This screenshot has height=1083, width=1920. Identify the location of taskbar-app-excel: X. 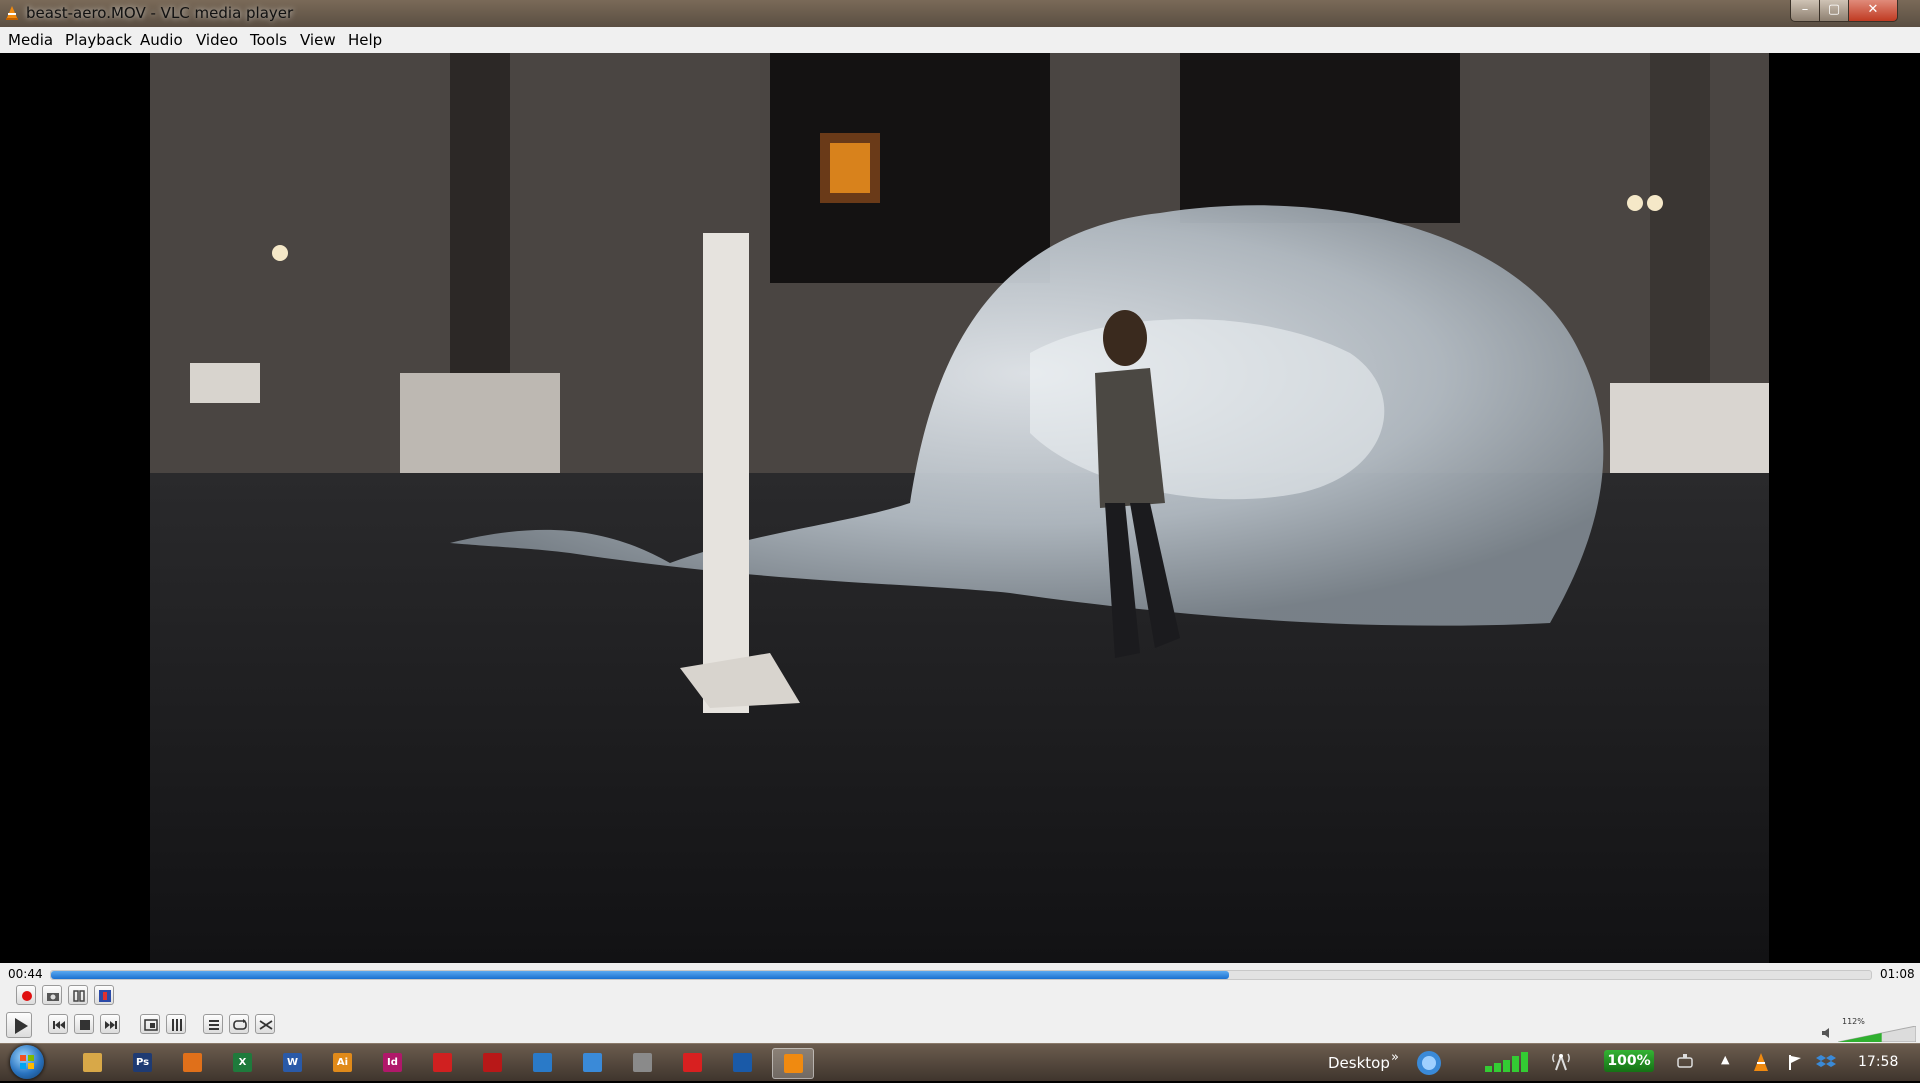
(242, 1062).